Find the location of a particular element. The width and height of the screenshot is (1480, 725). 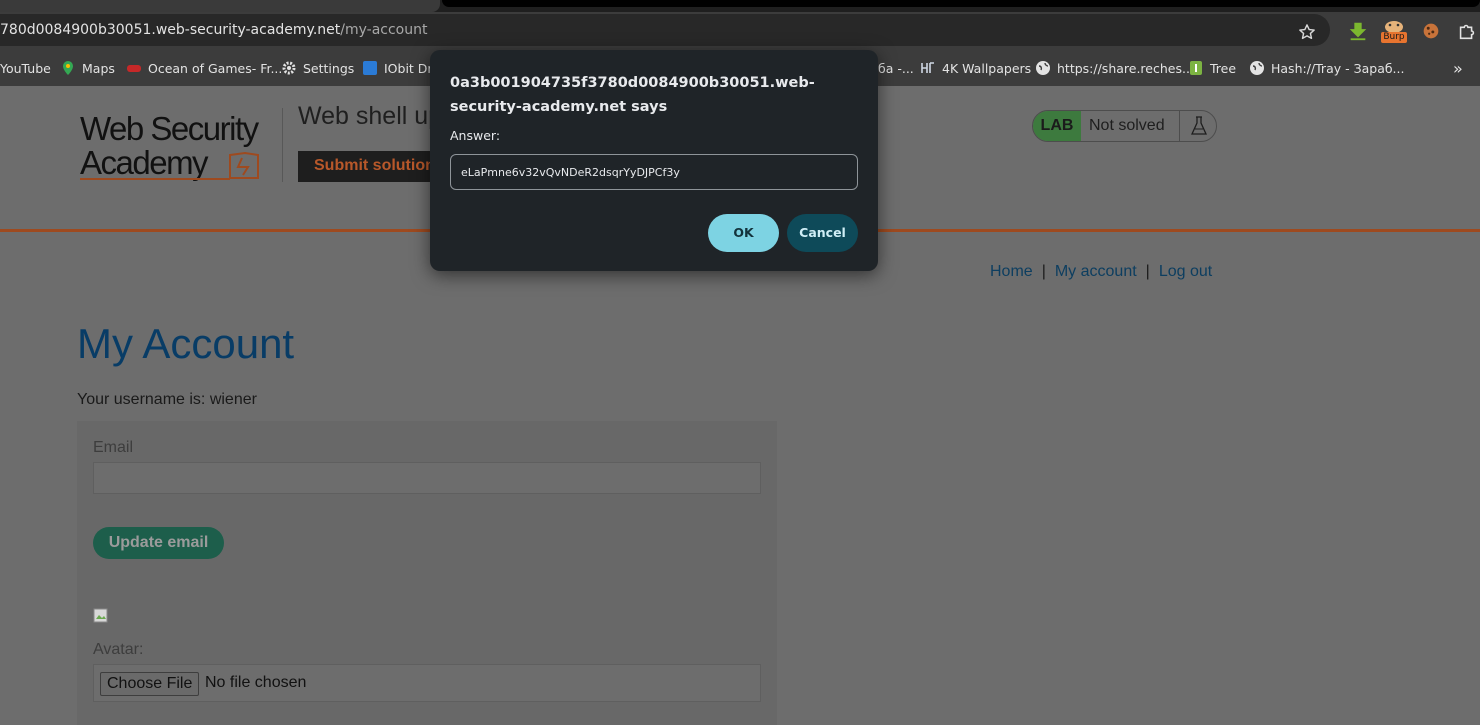

url-path: /my-account is located at coordinates (384, 30).